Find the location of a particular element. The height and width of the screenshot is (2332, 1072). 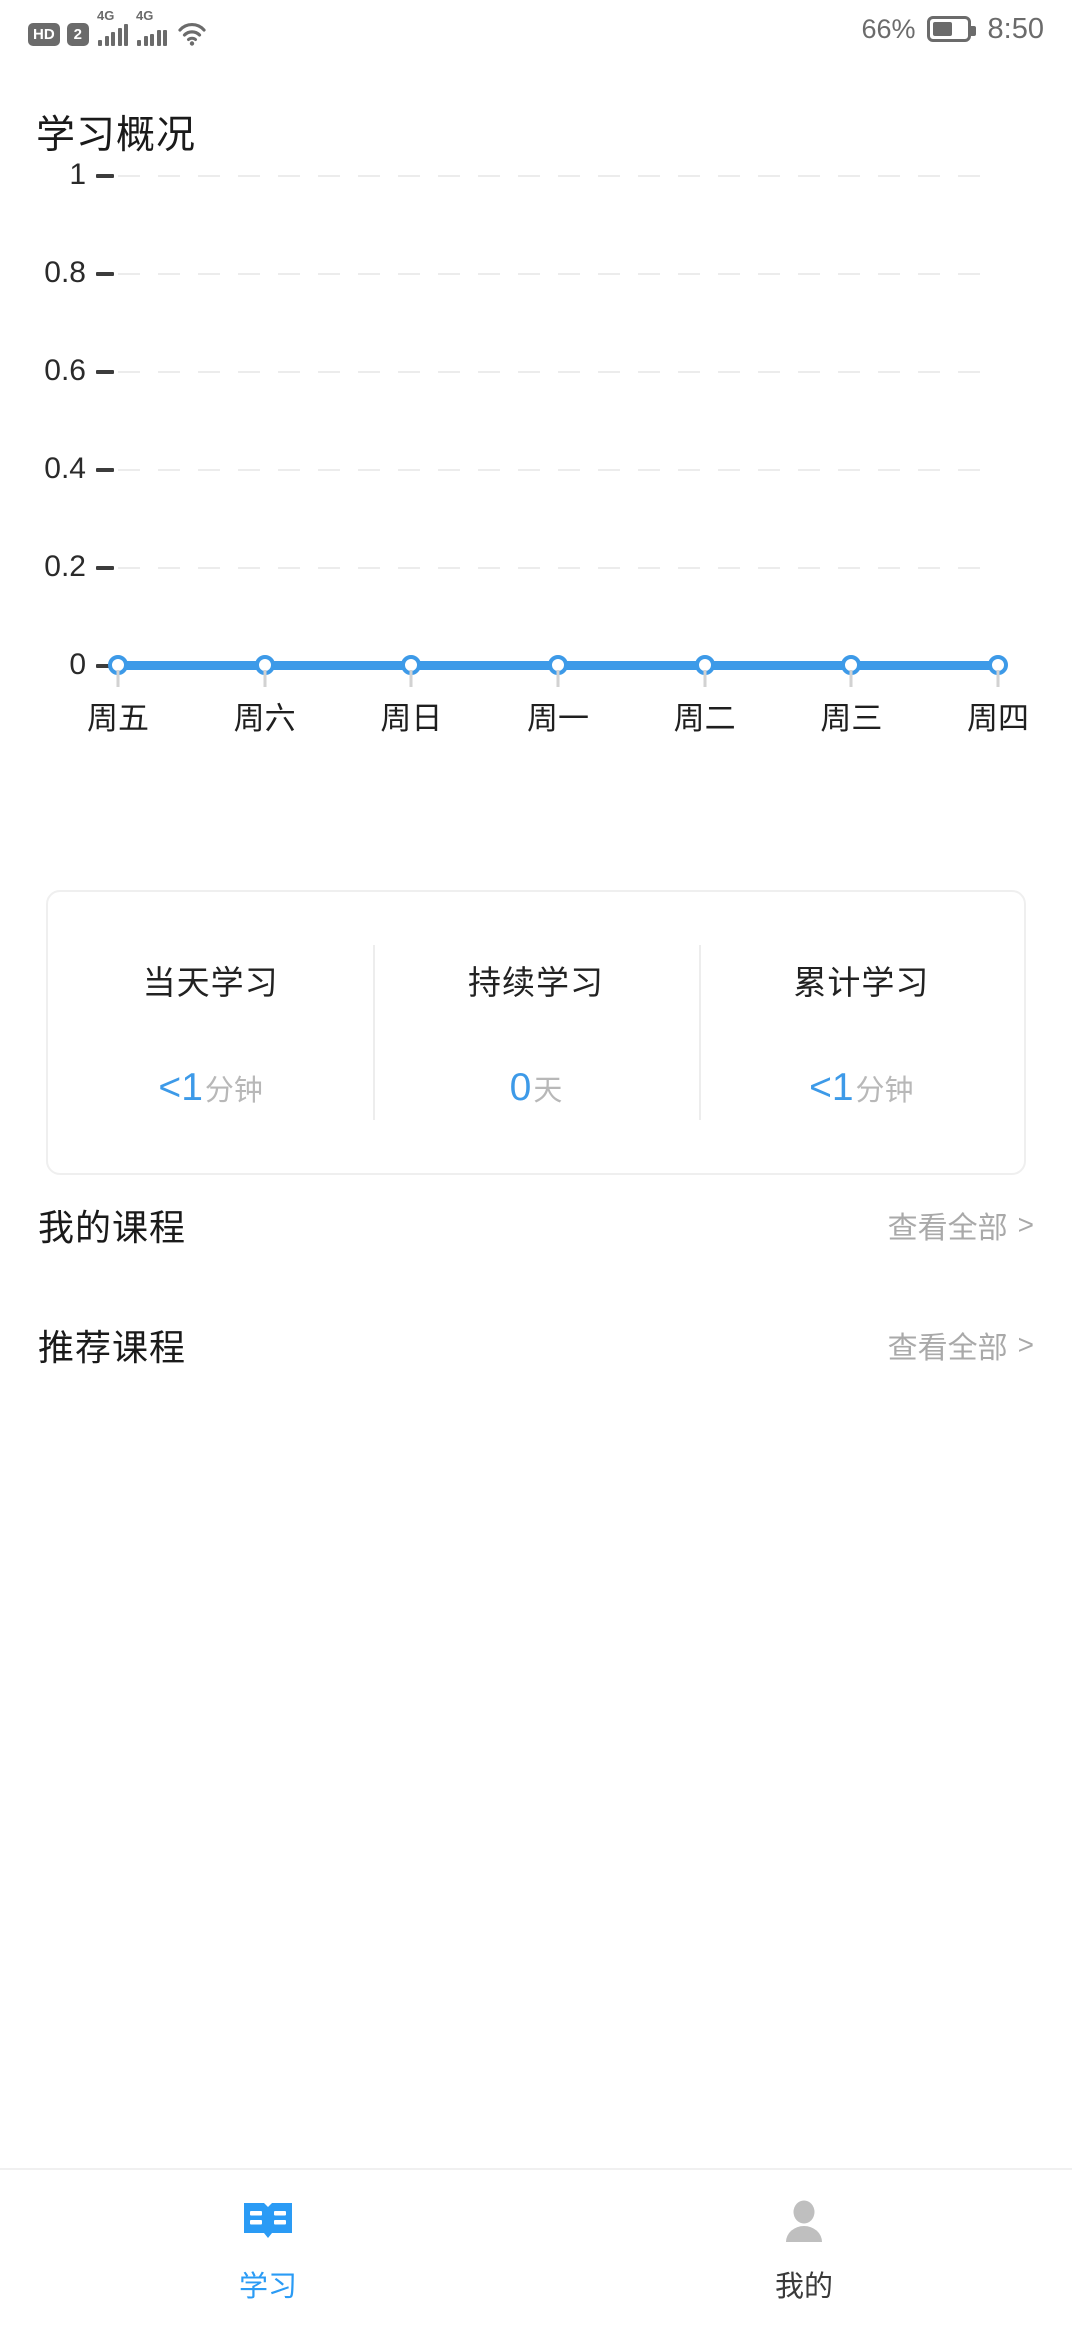

battery-percent-label: 66% is located at coordinates (888, 28).